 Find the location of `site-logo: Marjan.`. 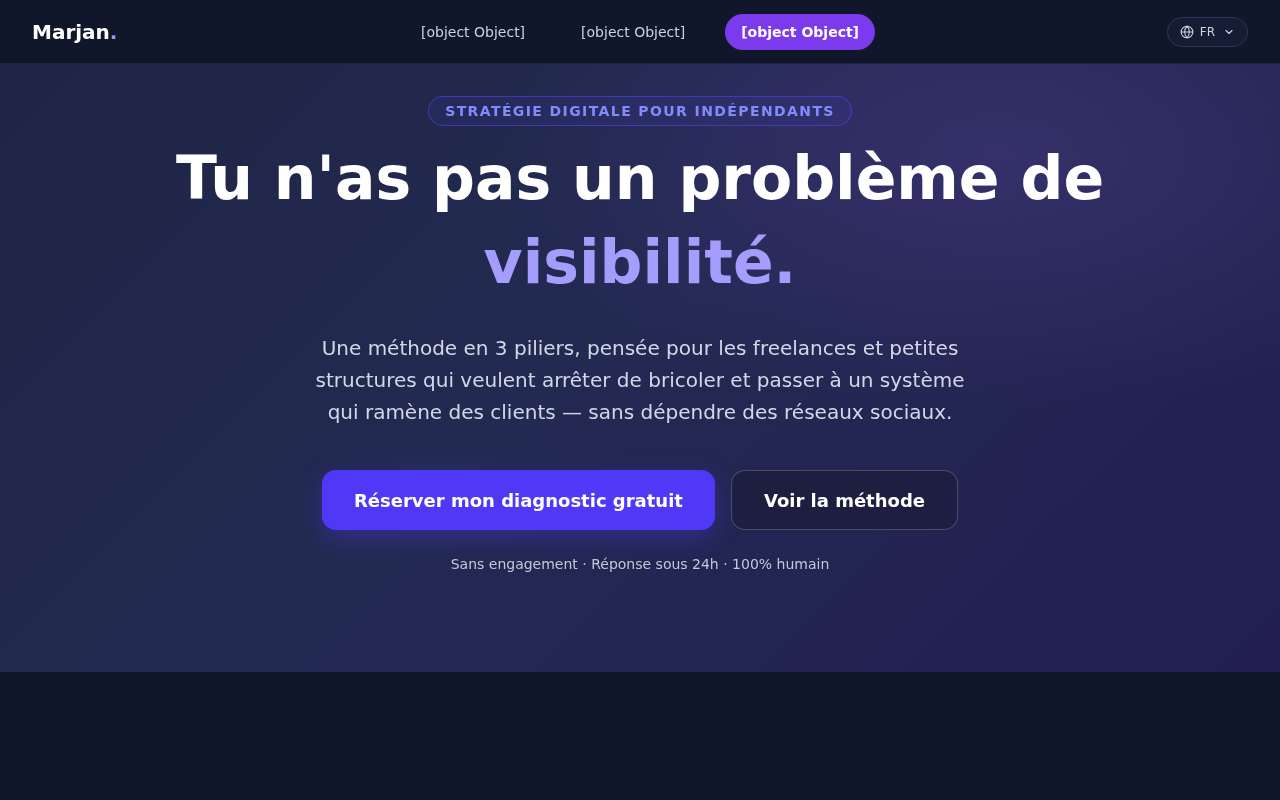

site-logo: Marjan. is located at coordinates (75, 31).